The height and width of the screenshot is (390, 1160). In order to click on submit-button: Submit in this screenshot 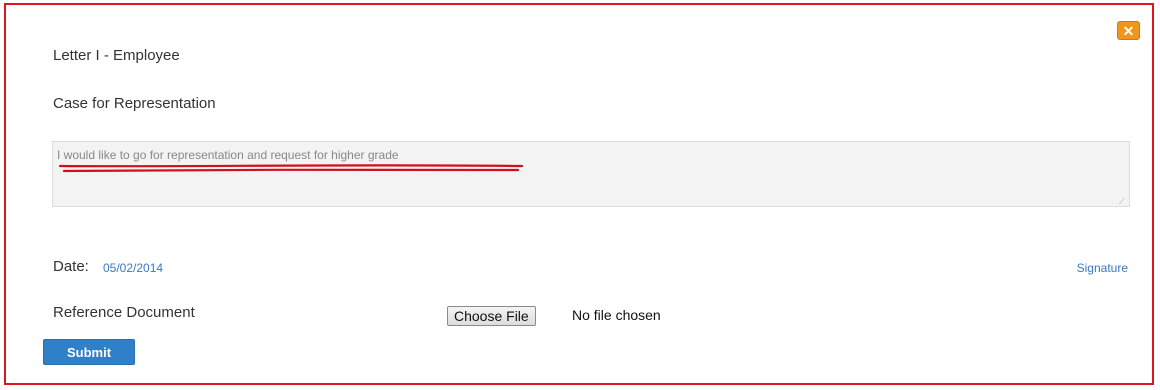, I will do `click(89, 352)`.